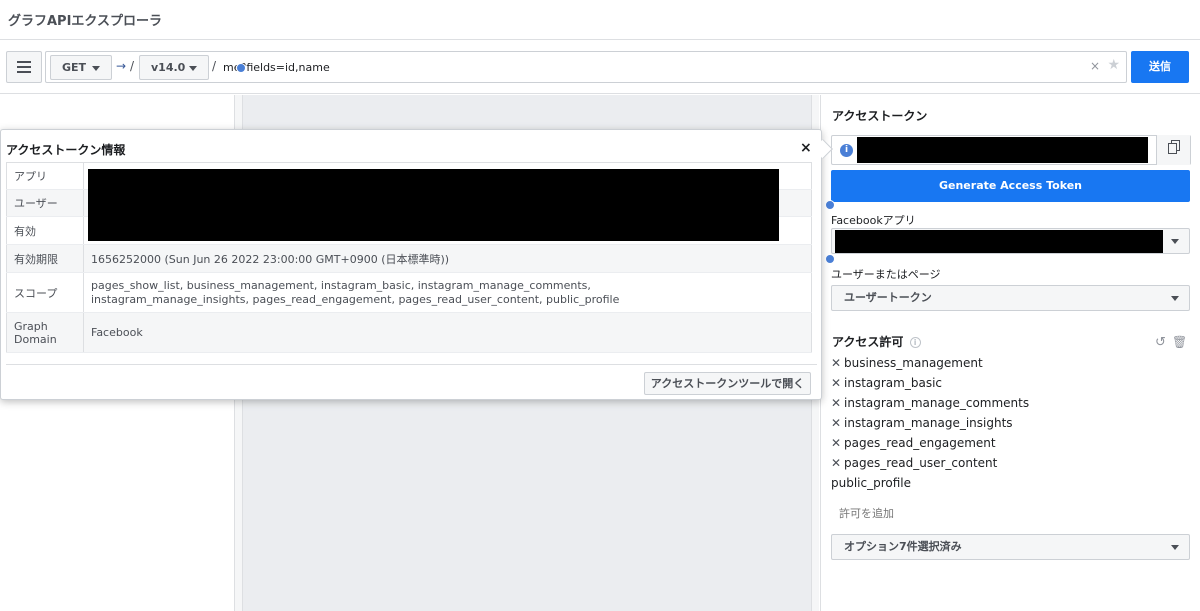 Image resolution: width=1200 pixels, height=611 pixels. Describe the element at coordinates (1010, 298) in the screenshot. I see `user-or-page-select: ユーザートークン` at that location.